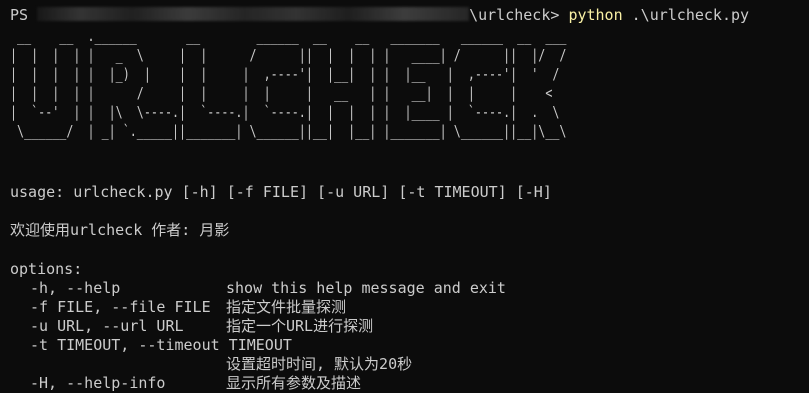  What do you see at coordinates (300, 326) in the screenshot?
I see `option-description: 指定一个URL进行探测` at bounding box center [300, 326].